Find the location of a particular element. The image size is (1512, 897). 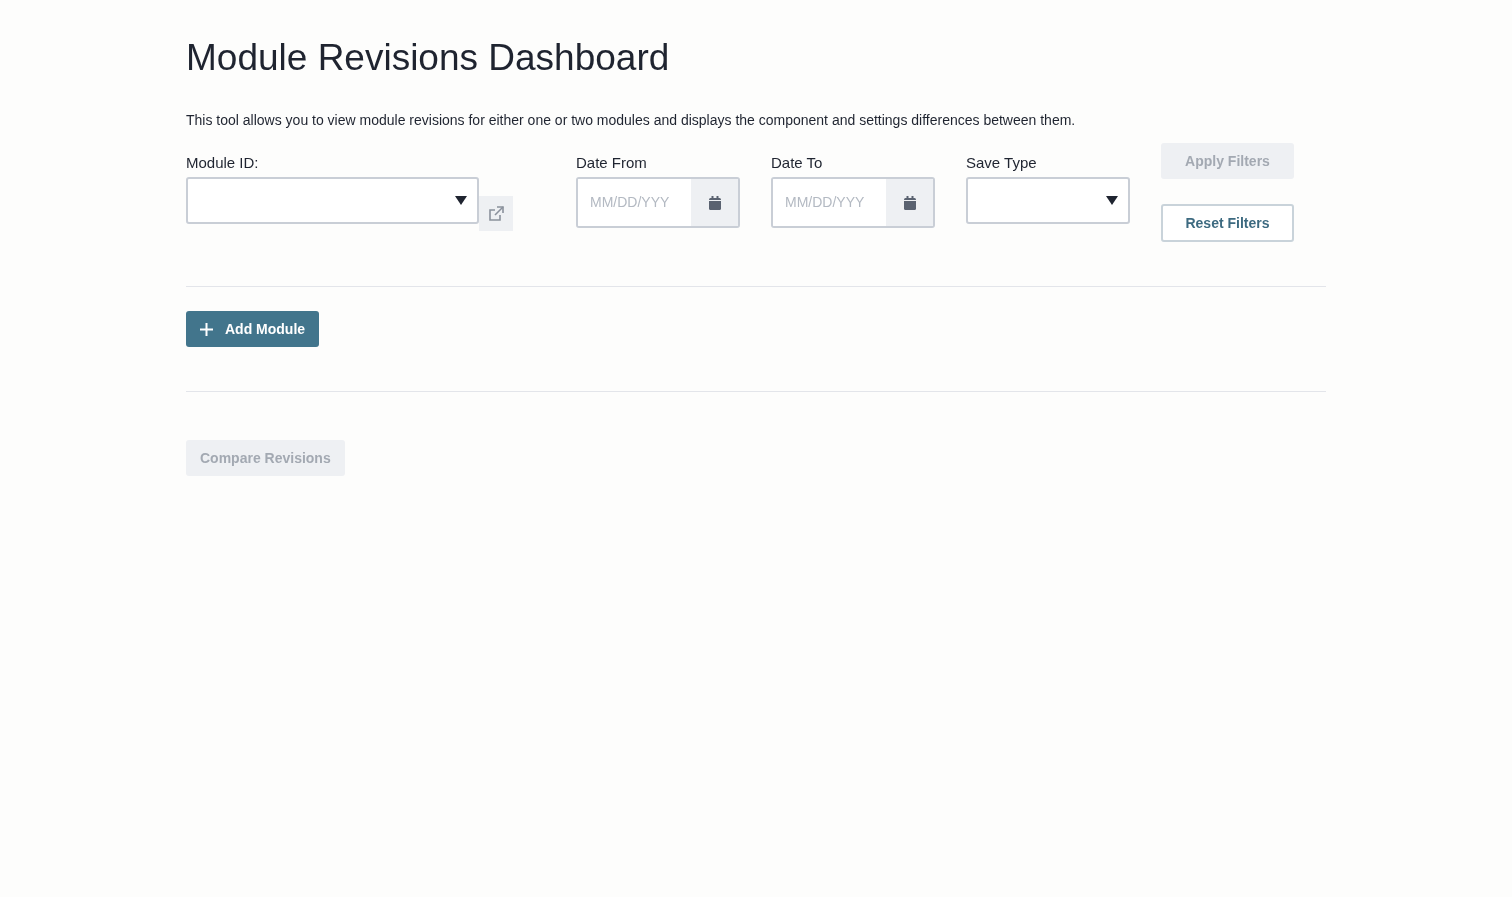

page-title: Module Revisions Dashboard is located at coordinates (428, 58).